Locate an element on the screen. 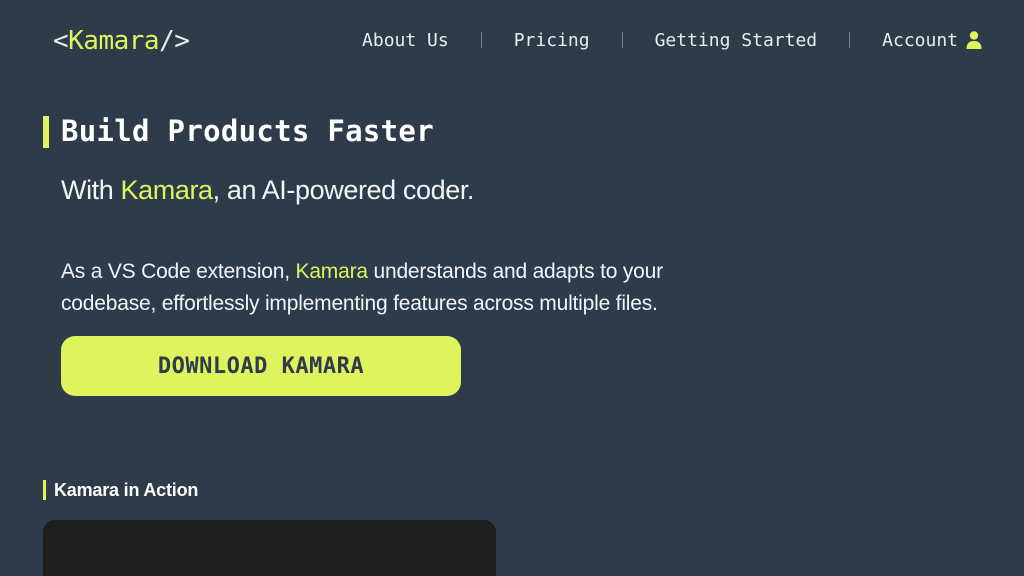 This screenshot has height=576, width=1024. user-icon is located at coordinates (974, 40).